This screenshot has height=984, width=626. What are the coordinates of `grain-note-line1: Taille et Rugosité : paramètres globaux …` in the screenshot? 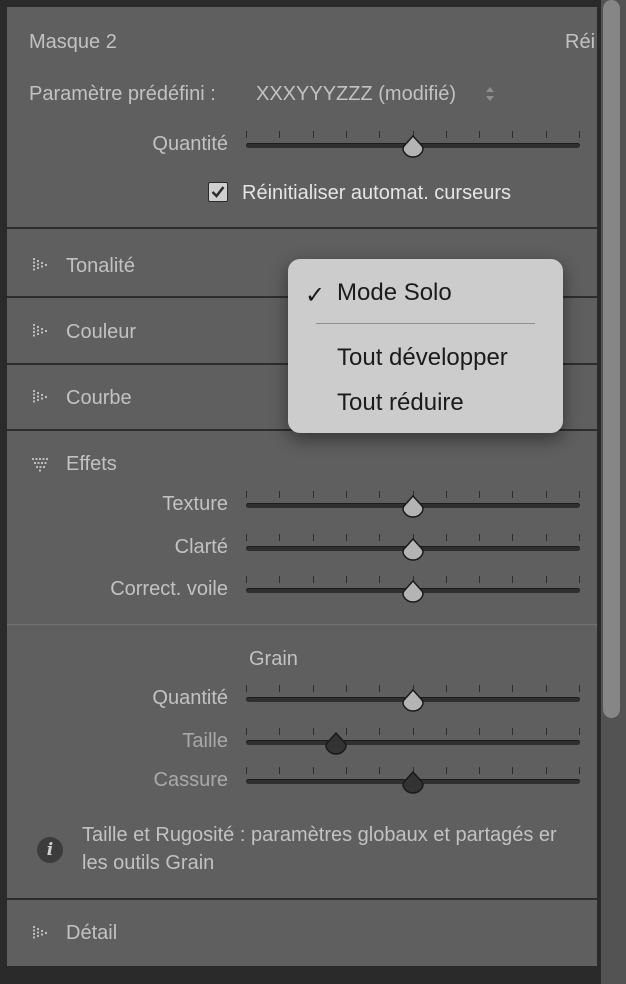 It's located at (319, 835).